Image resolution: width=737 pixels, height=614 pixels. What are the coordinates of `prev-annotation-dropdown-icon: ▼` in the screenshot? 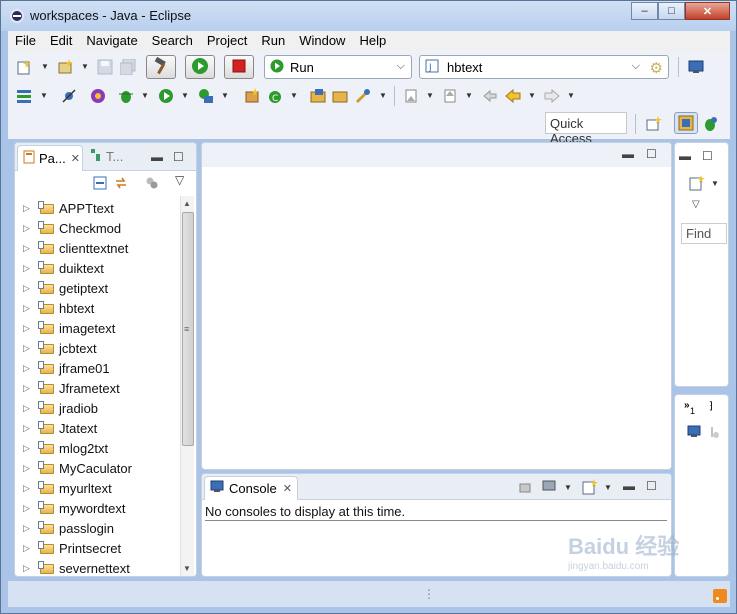 It's located at (469, 95).